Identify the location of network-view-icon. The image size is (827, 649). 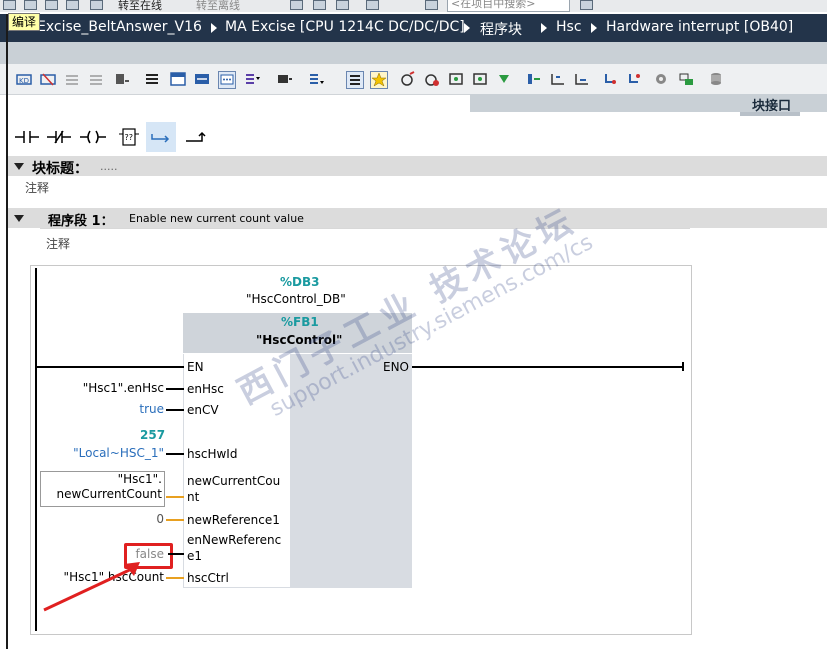
(202, 79).